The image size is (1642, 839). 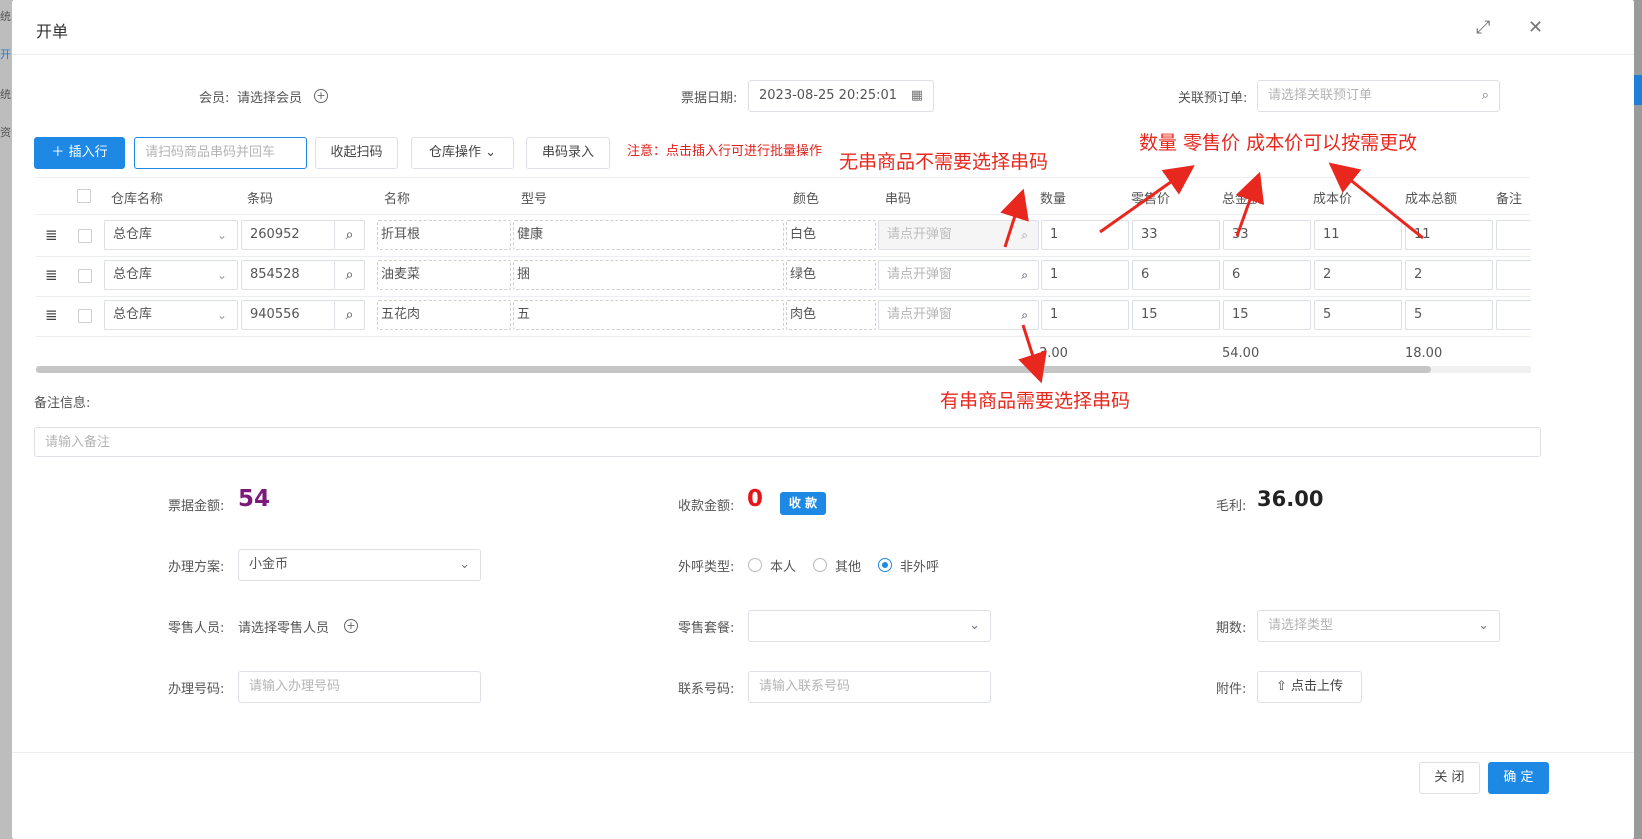 I want to click on plus-icon: ＋, so click(x=60, y=152).